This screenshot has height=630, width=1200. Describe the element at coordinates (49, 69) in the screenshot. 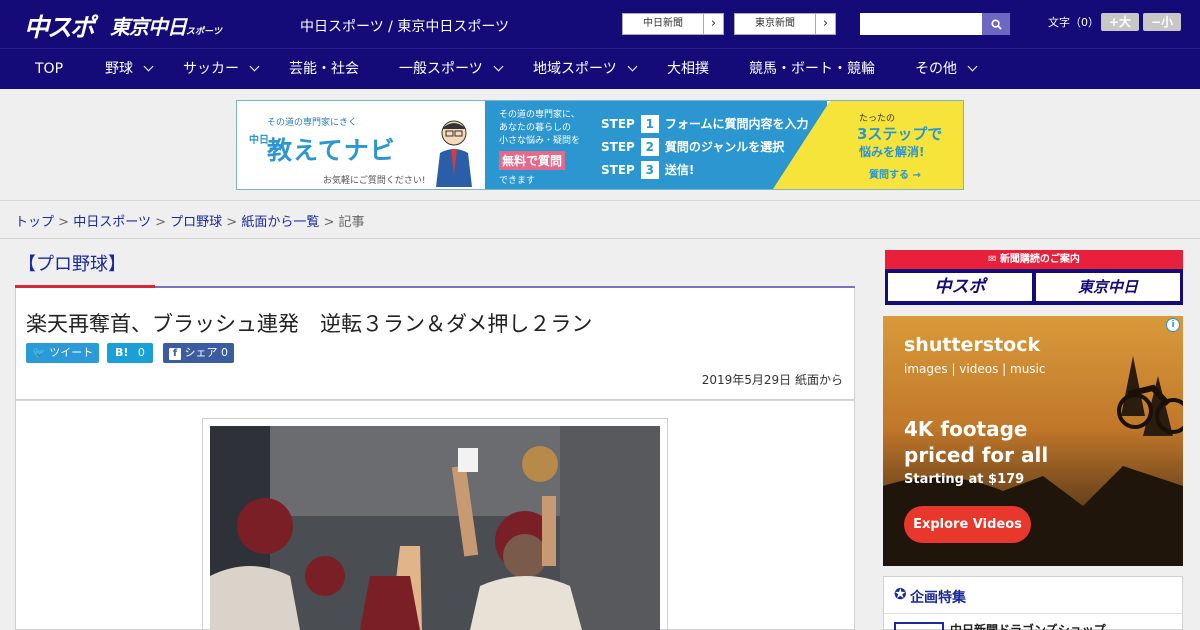

I see `nav-item-top: TOP` at that location.